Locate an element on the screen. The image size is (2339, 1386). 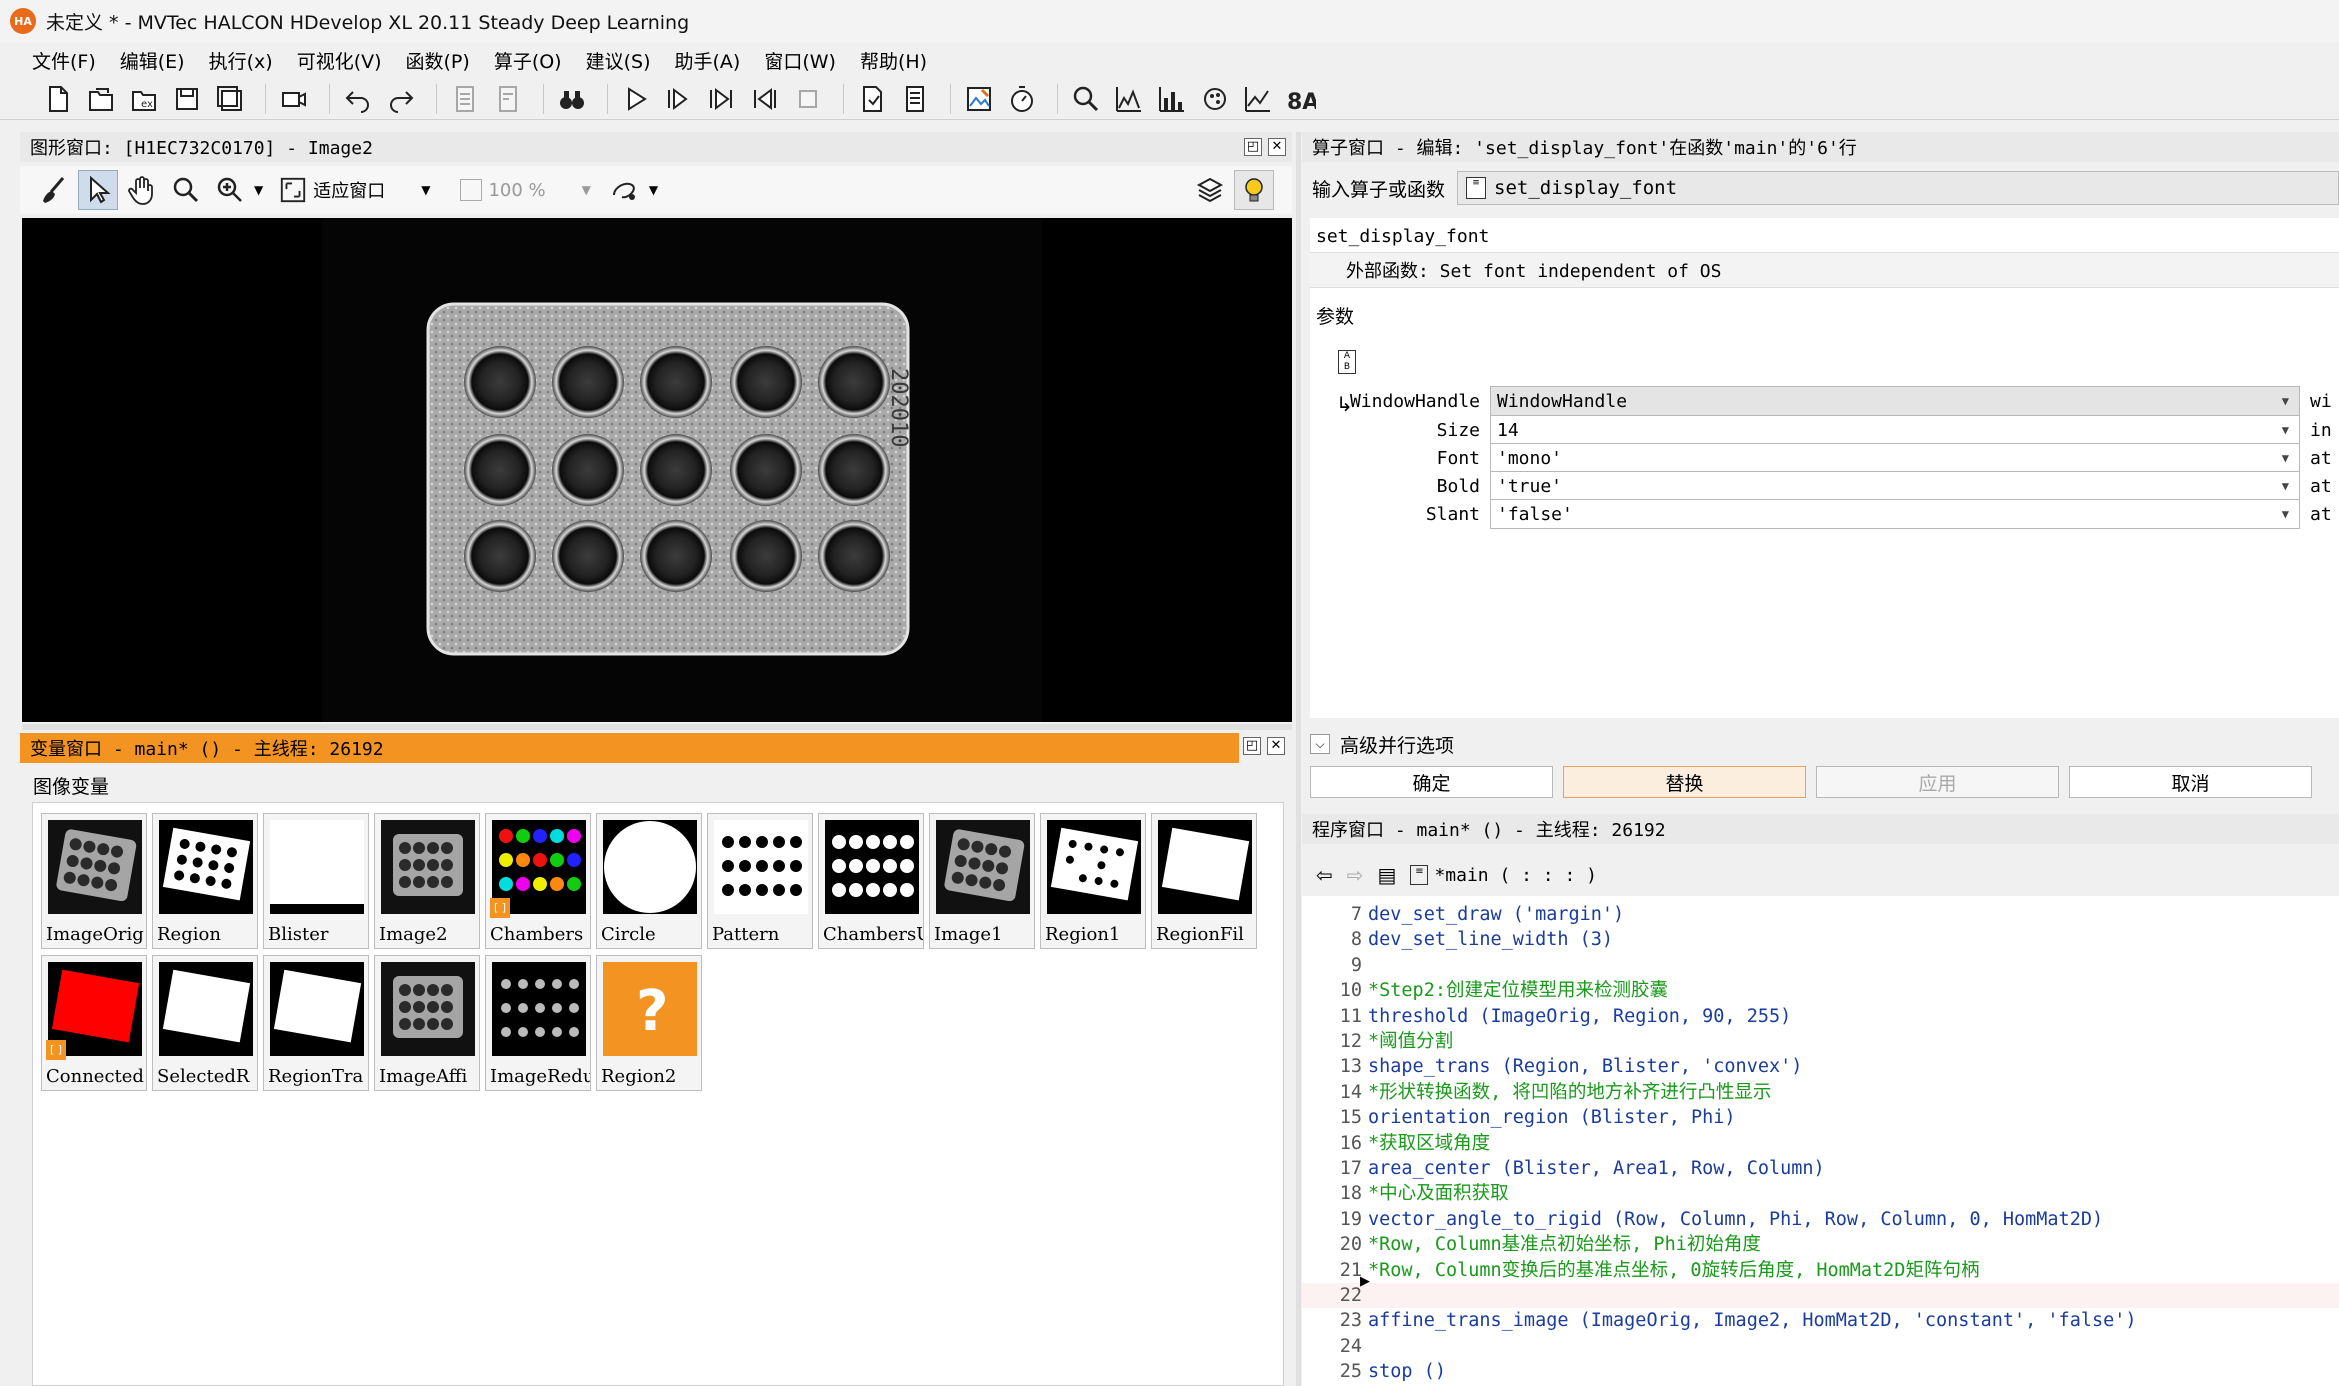
parameter-type-icon: AB is located at coordinates (1347, 362).